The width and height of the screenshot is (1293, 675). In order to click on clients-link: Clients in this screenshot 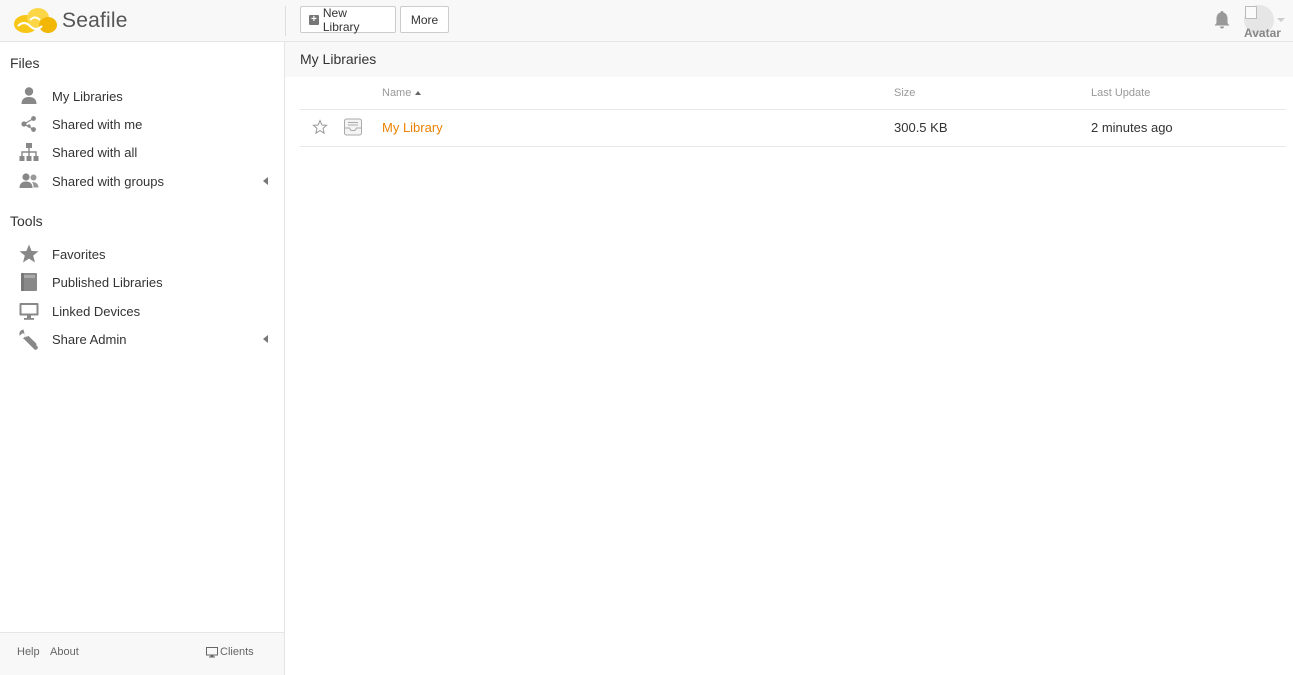, I will do `click(230, 652)`.